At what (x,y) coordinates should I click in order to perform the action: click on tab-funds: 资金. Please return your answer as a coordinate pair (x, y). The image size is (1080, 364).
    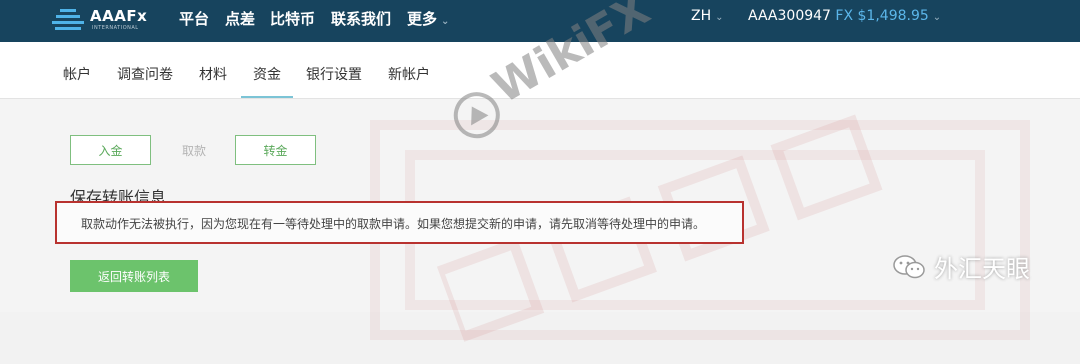
    Looking at the image, I should click on (267, 74).